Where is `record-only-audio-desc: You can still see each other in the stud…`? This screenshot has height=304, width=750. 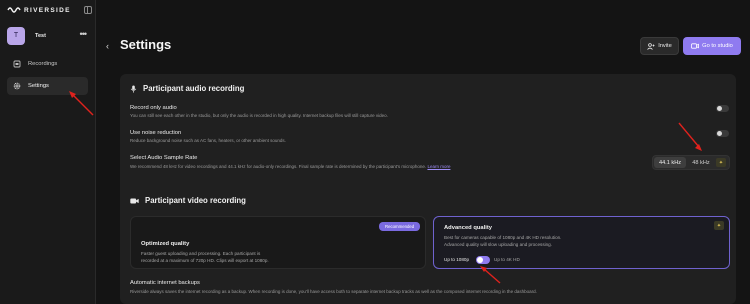 record-only-audio-desc: You can still see each other in the stud… is located at coordinates (259, 115).